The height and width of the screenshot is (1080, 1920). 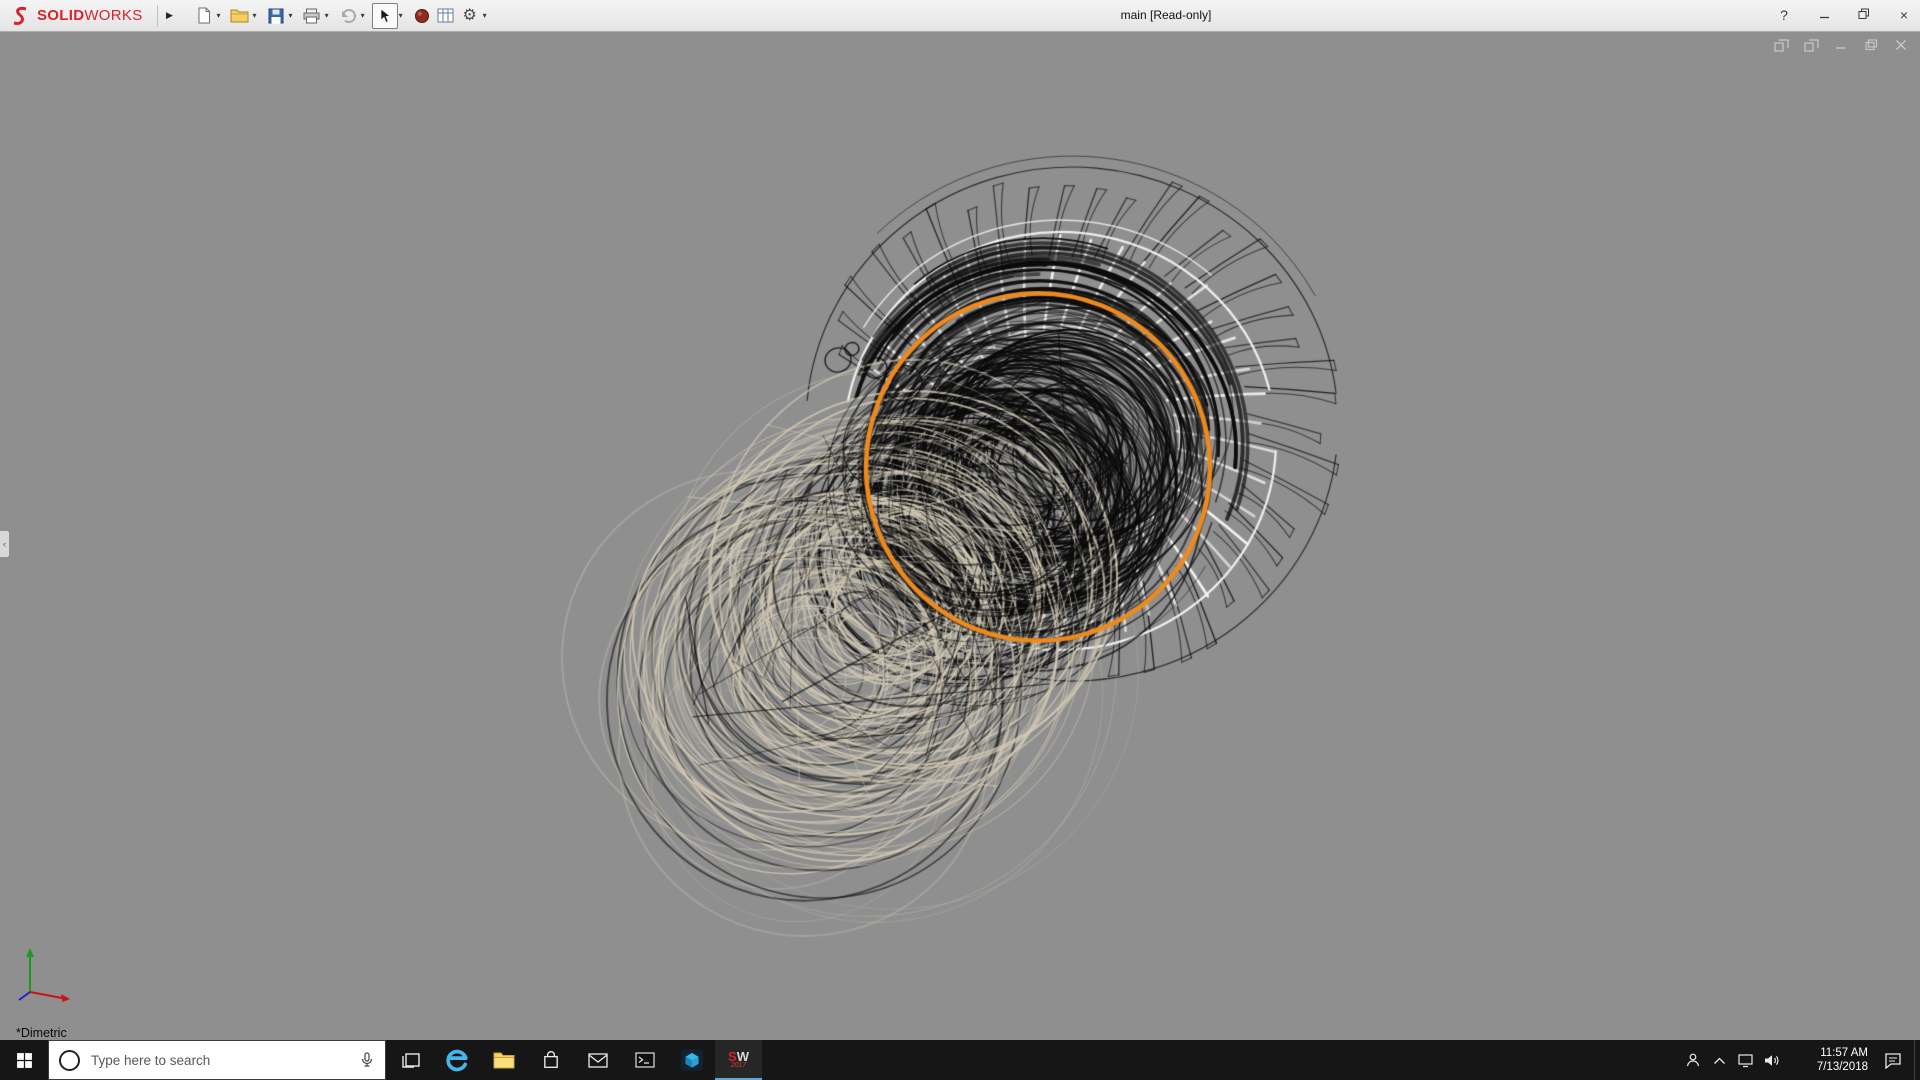 I want to click on chevron-up-icon, so click(x=1719, y=1060).